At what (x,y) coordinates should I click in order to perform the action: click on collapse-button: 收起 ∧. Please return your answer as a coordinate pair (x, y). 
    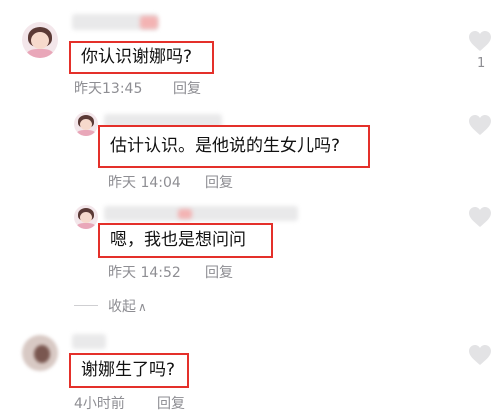
    Looking at the image, I should click on (127, 306).